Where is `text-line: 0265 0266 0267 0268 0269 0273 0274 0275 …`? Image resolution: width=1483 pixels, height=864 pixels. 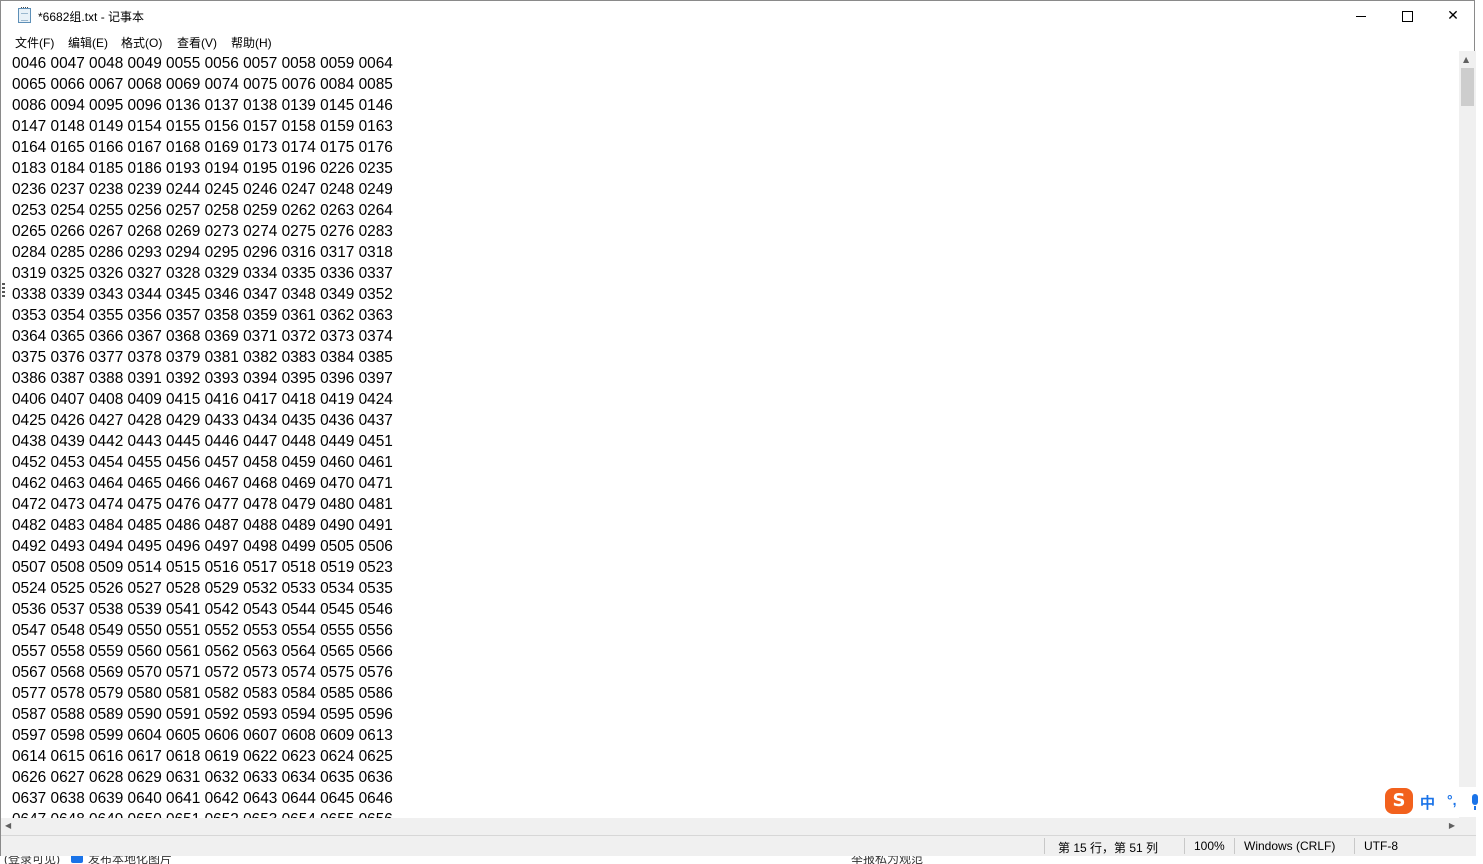
text-line: 0265 0266 0267 0268 0269 0273 0274 0275 … is located at coordinates (202, 231).